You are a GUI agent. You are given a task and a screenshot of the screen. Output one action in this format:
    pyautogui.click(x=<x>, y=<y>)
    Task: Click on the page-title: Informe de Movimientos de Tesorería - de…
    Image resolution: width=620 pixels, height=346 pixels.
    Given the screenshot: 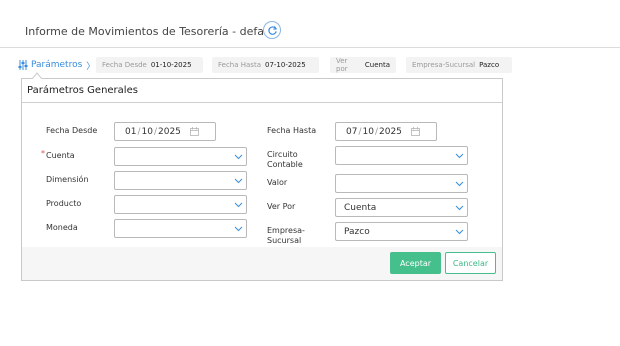 What is the action you would take?
    pyautogui.click(x=152, y=31)
    